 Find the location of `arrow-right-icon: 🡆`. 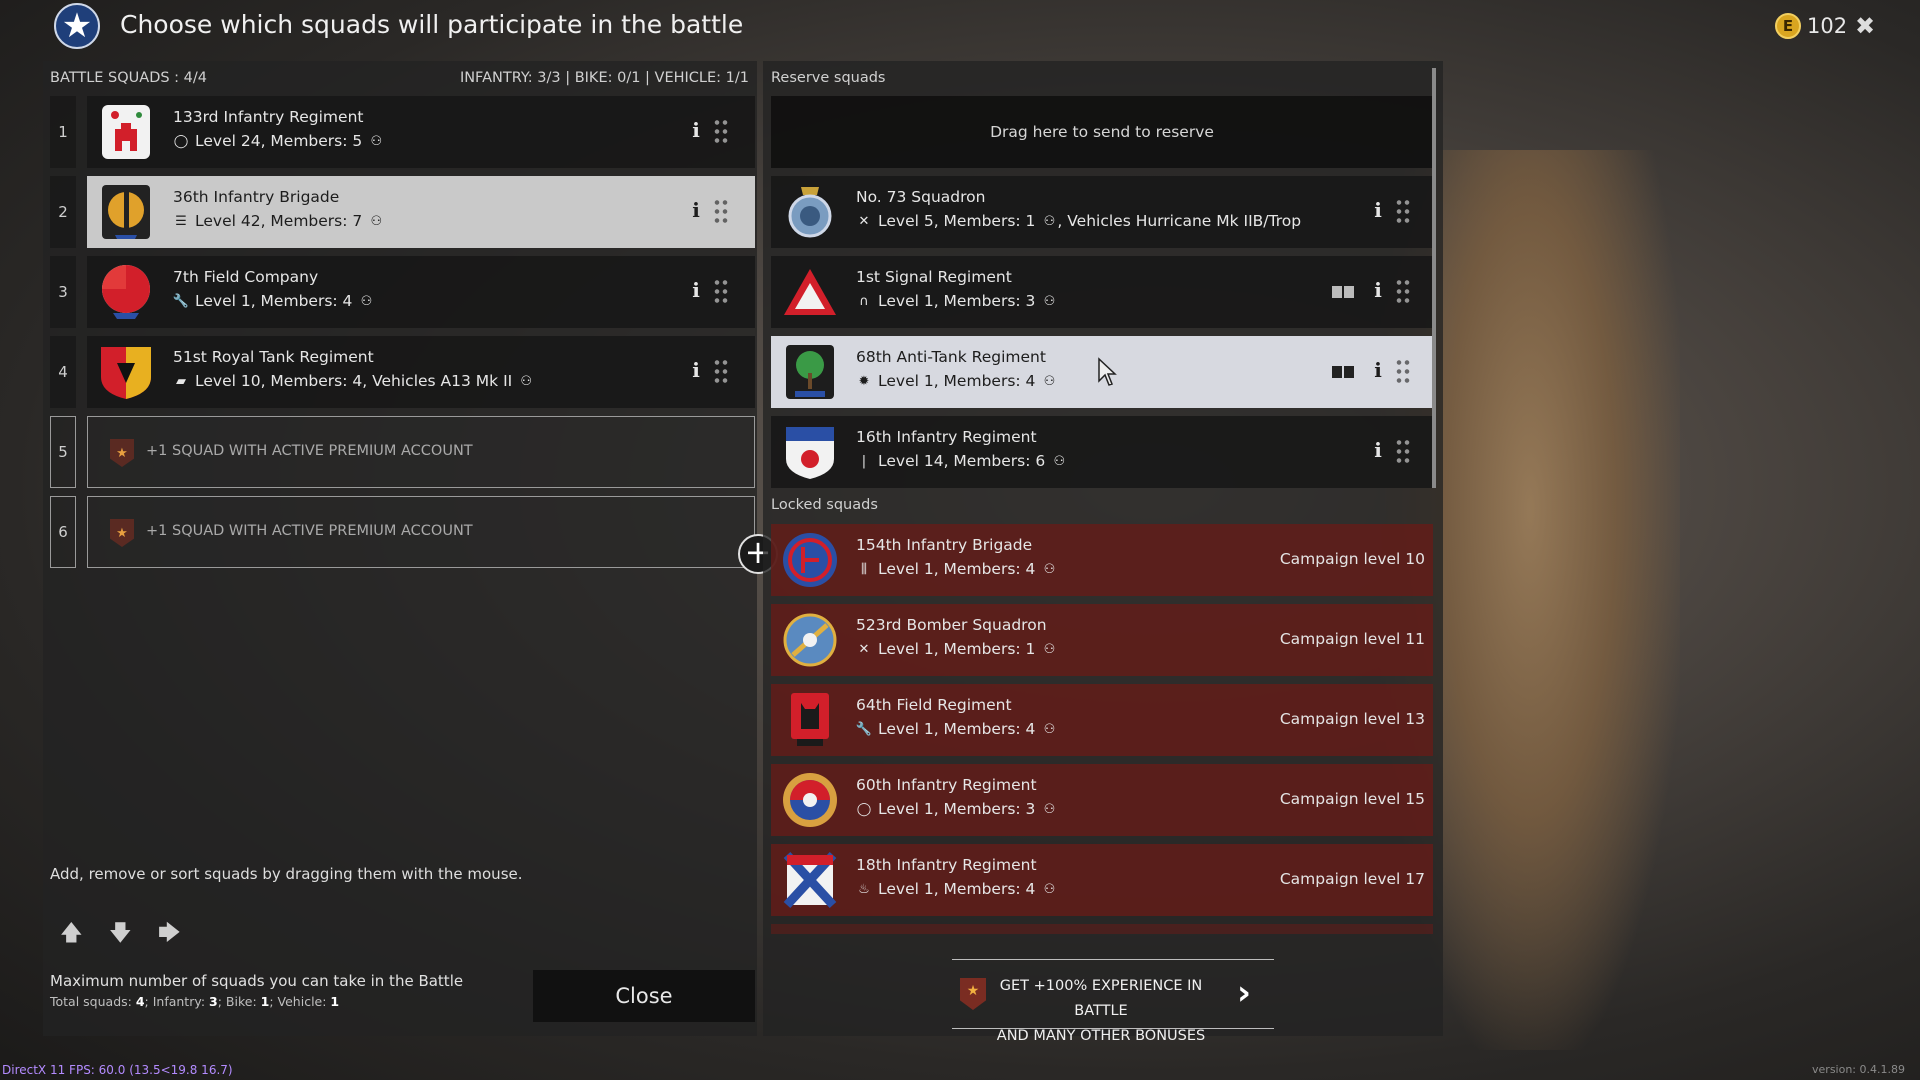

arrow-right-icon: 🡆 is located at coordinates (169, 935).